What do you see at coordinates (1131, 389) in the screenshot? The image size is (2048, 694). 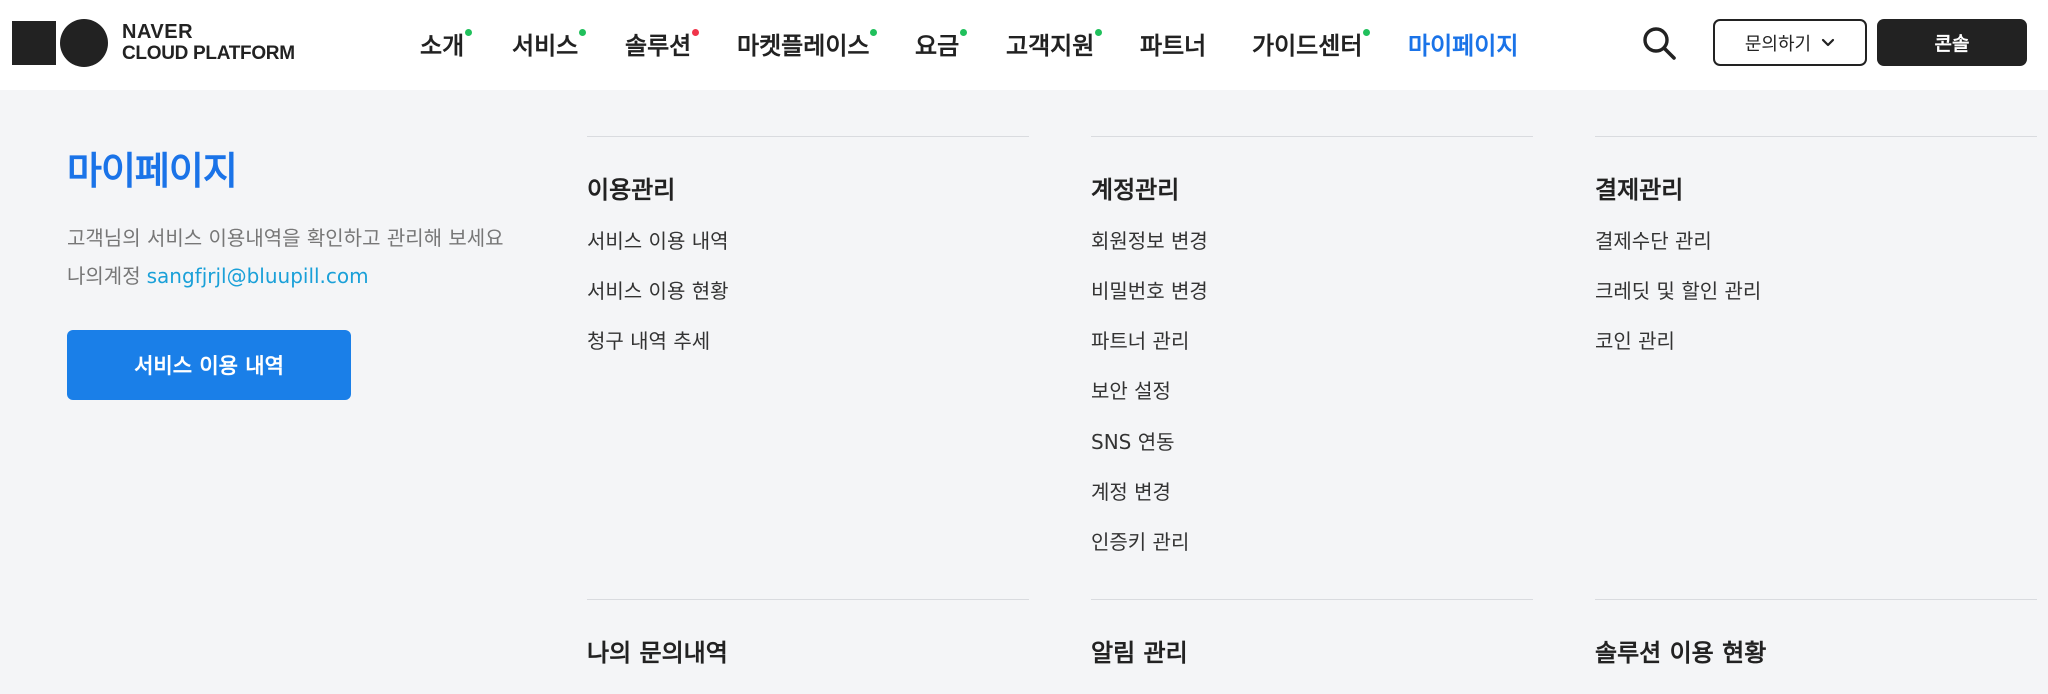 I see `menu-link-security-settings: 보안 설정` at bounding box center [1131, 389].